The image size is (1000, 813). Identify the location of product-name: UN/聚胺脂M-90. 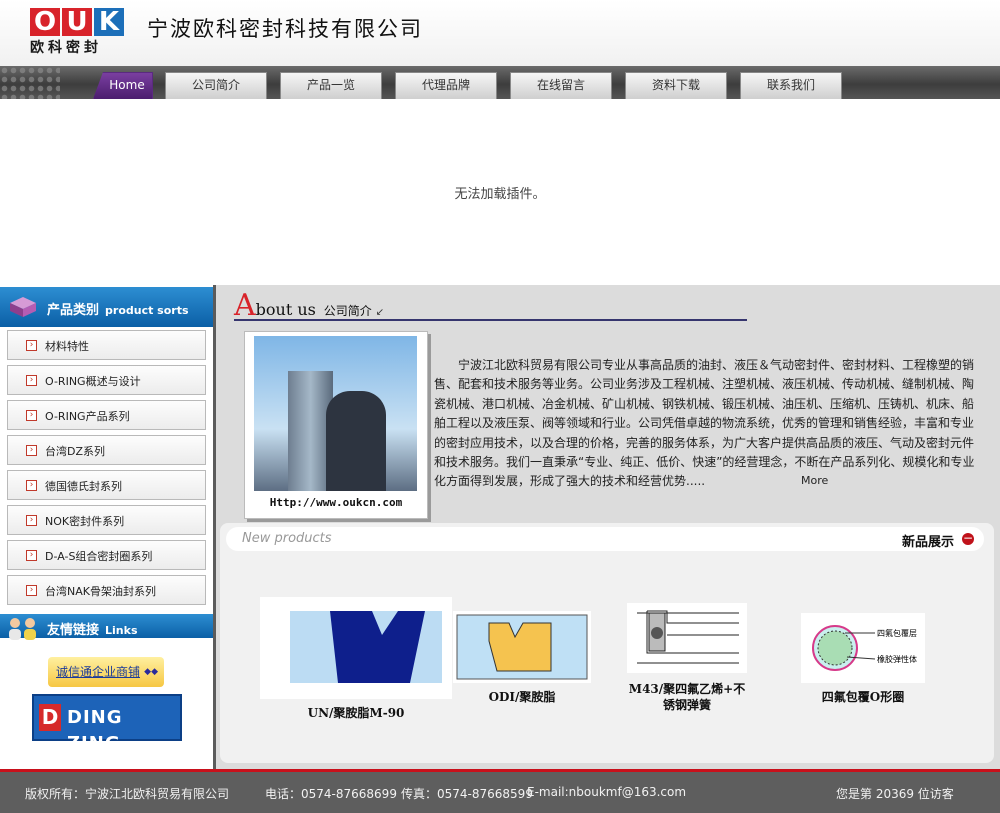
(356, 713).